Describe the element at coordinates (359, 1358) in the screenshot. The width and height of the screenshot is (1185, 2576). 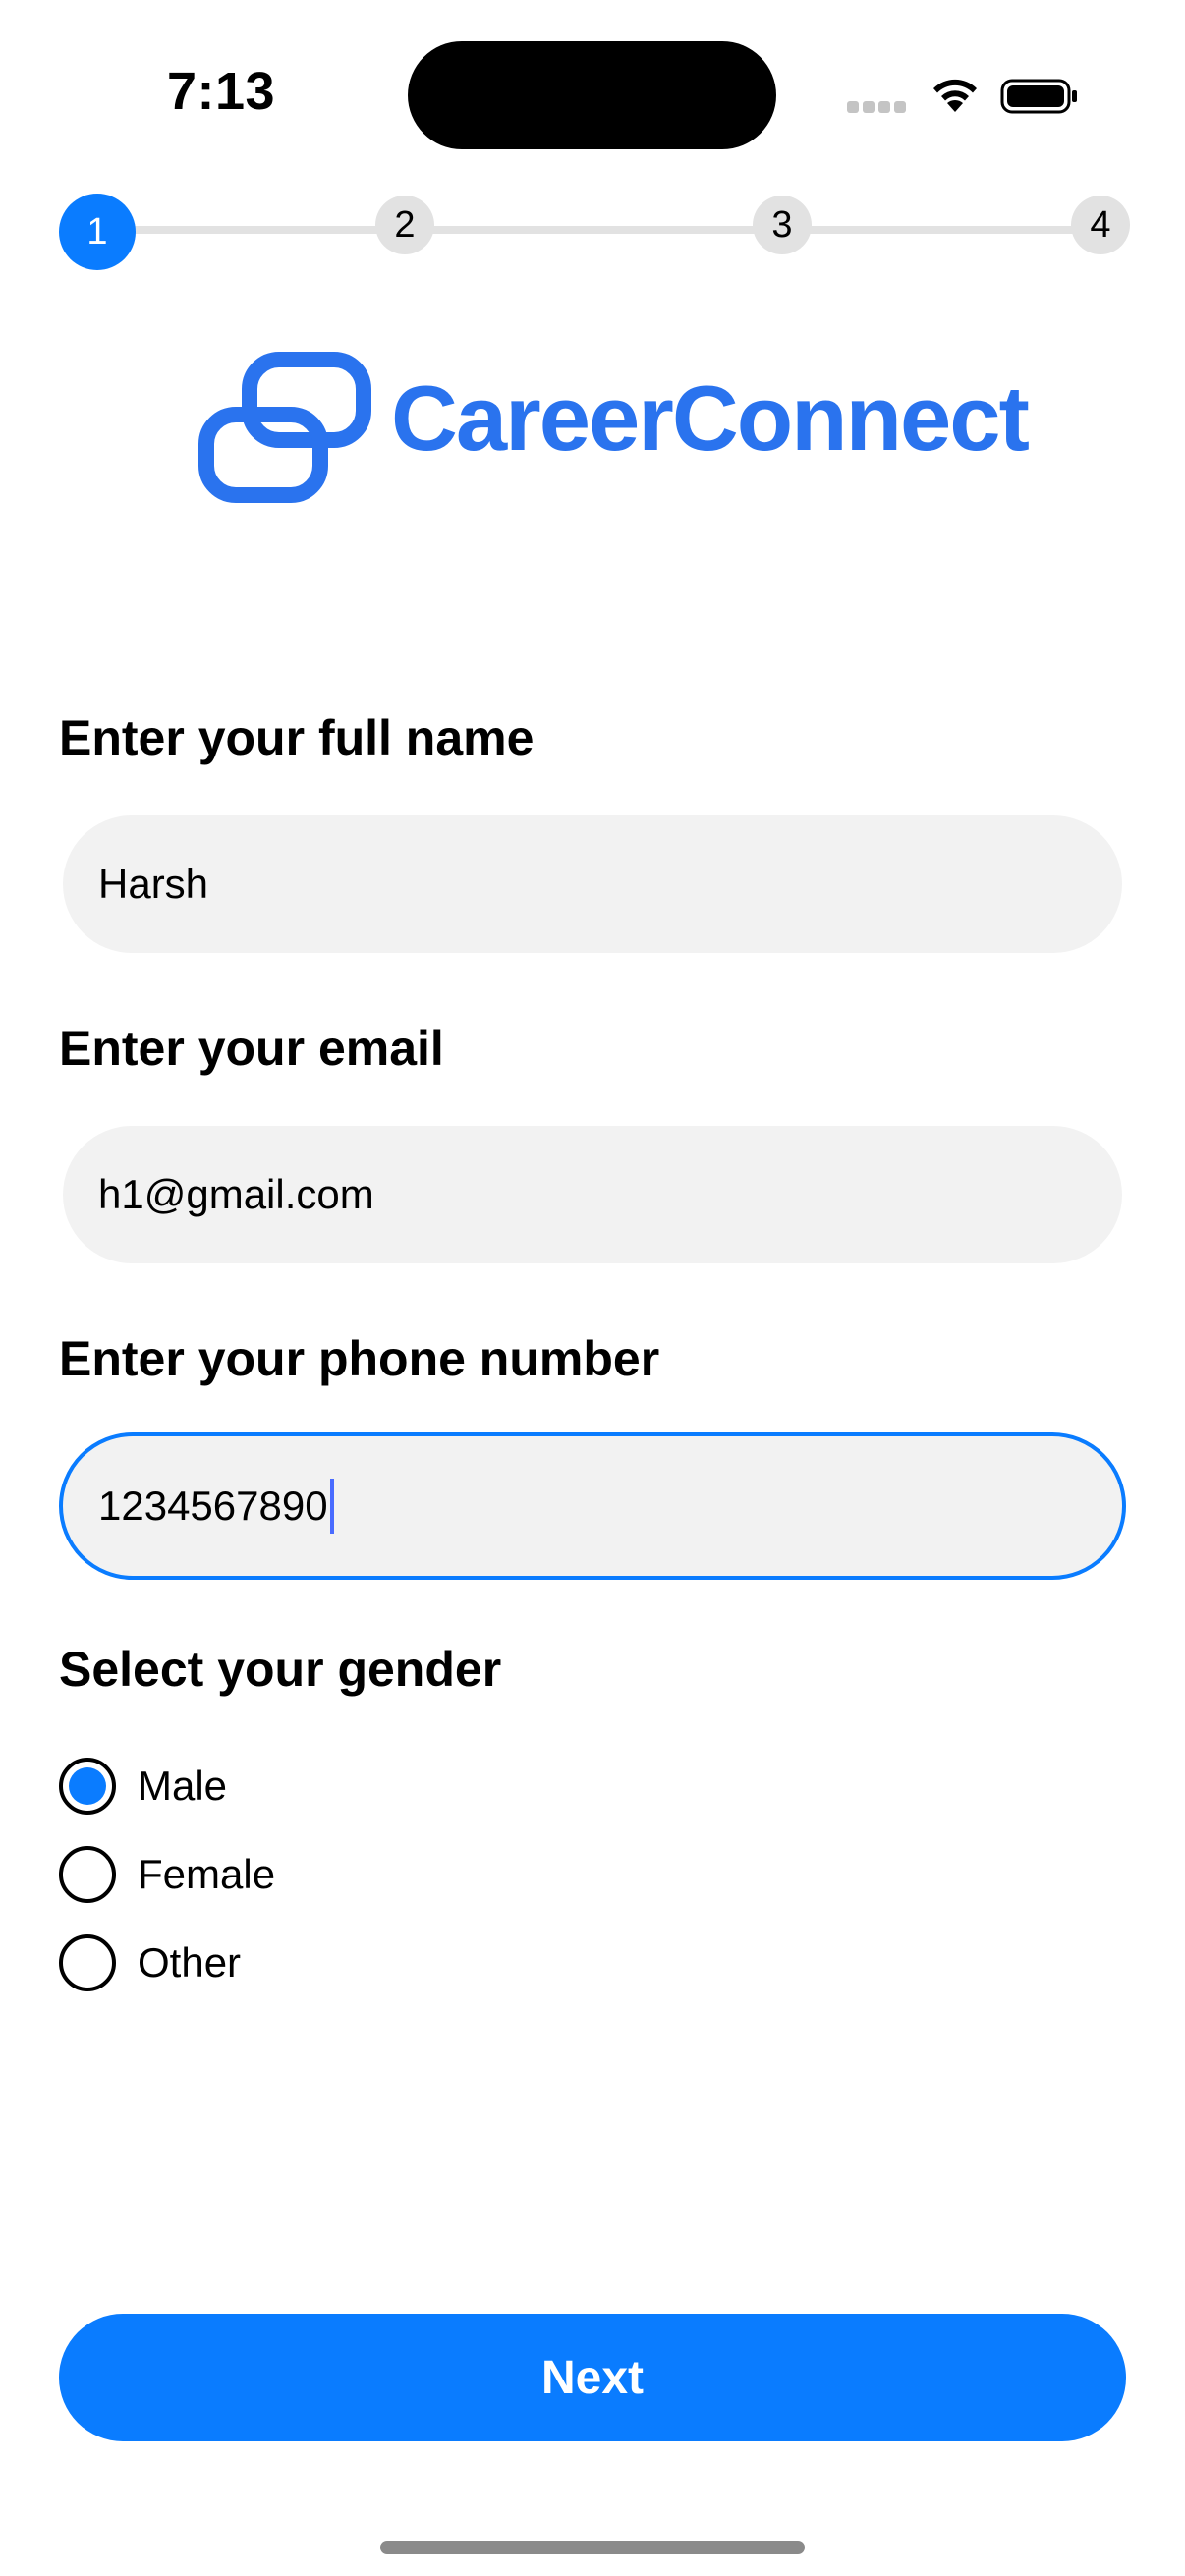
I see `phone-label: Enter your phone number` at that location.